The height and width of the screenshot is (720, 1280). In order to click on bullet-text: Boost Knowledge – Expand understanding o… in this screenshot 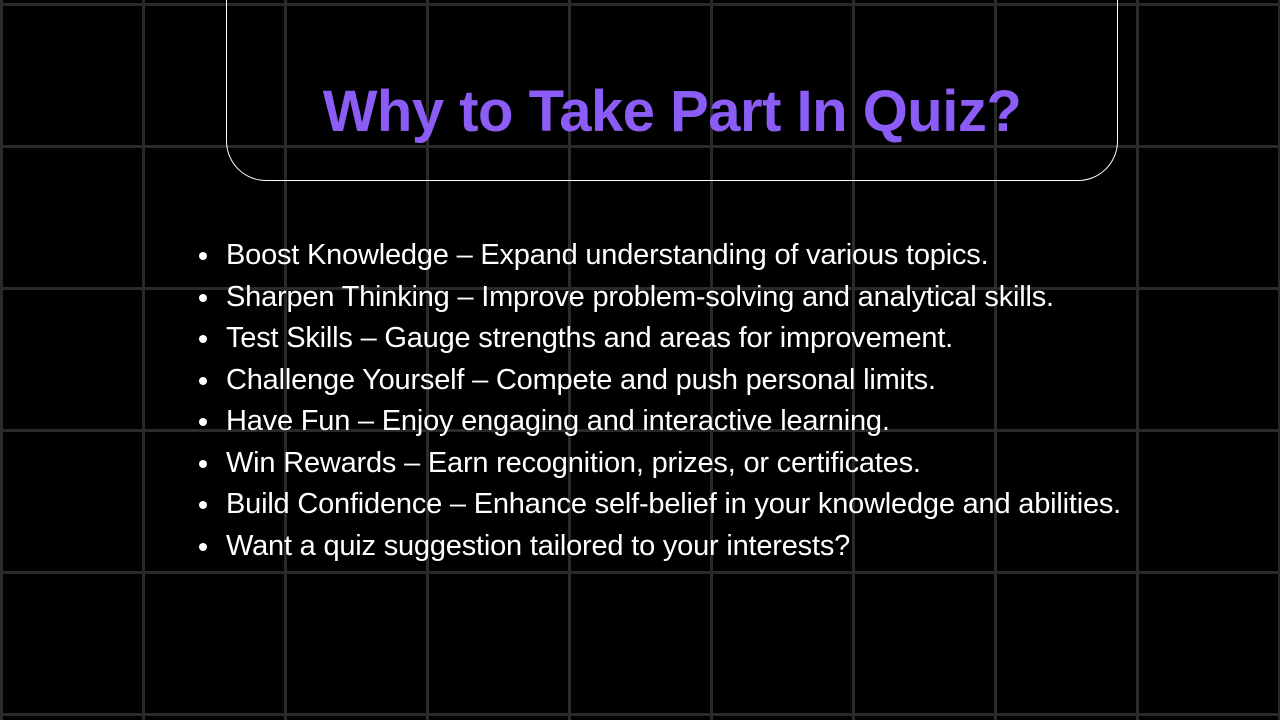, I will do `click(607, 255)`.